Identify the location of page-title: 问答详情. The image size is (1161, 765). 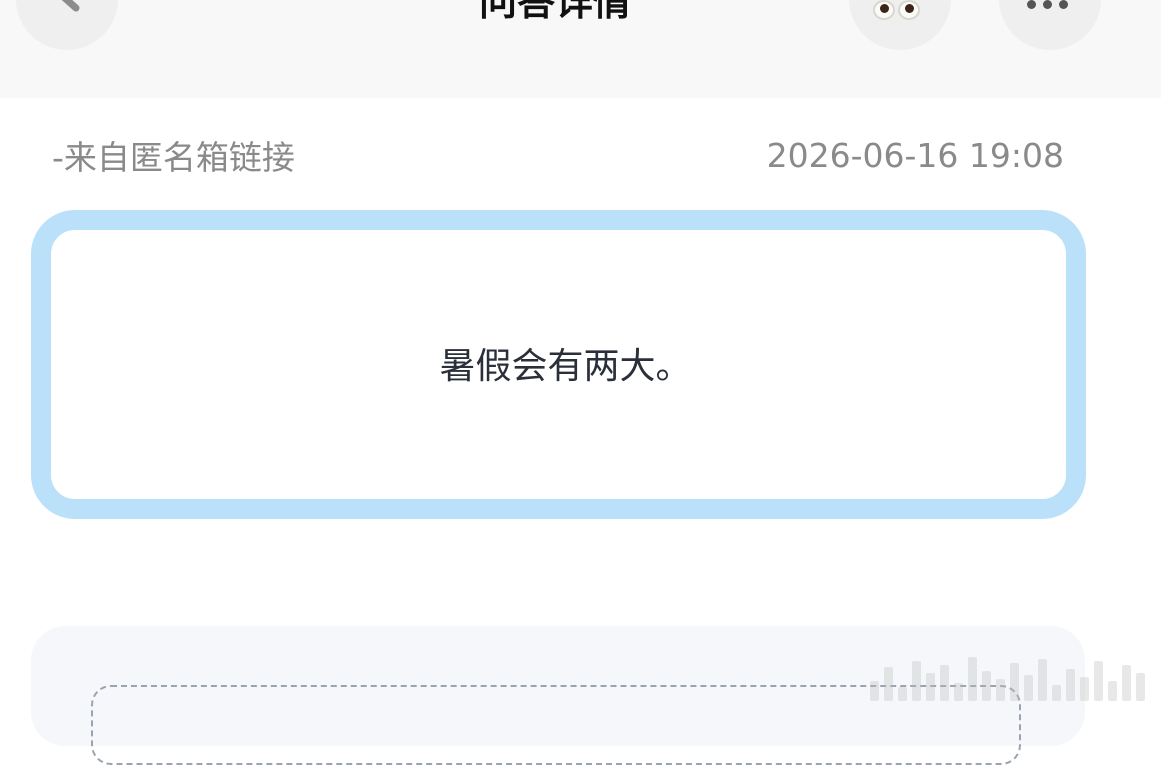
(554, 12).